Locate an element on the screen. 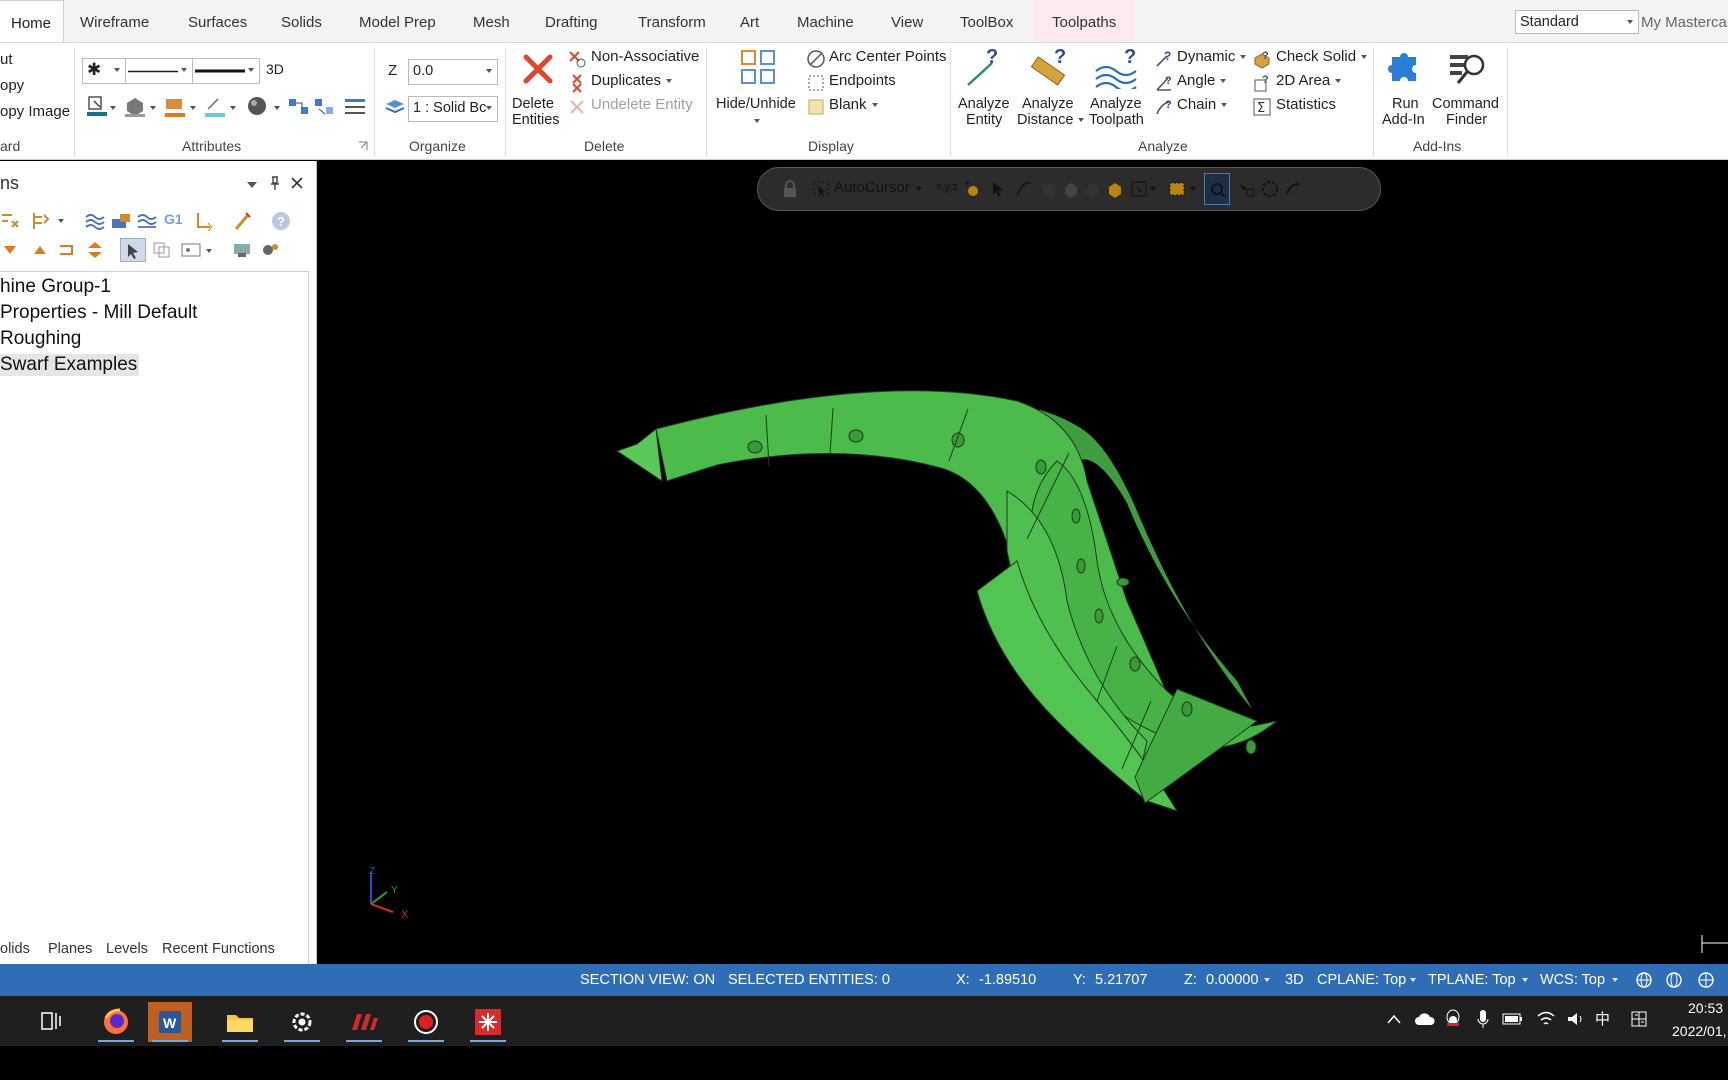 The width and height of the screenshot is (1728, 1080). analyze-distance-label-1: Analyze is located at coordinates (1048, 104).